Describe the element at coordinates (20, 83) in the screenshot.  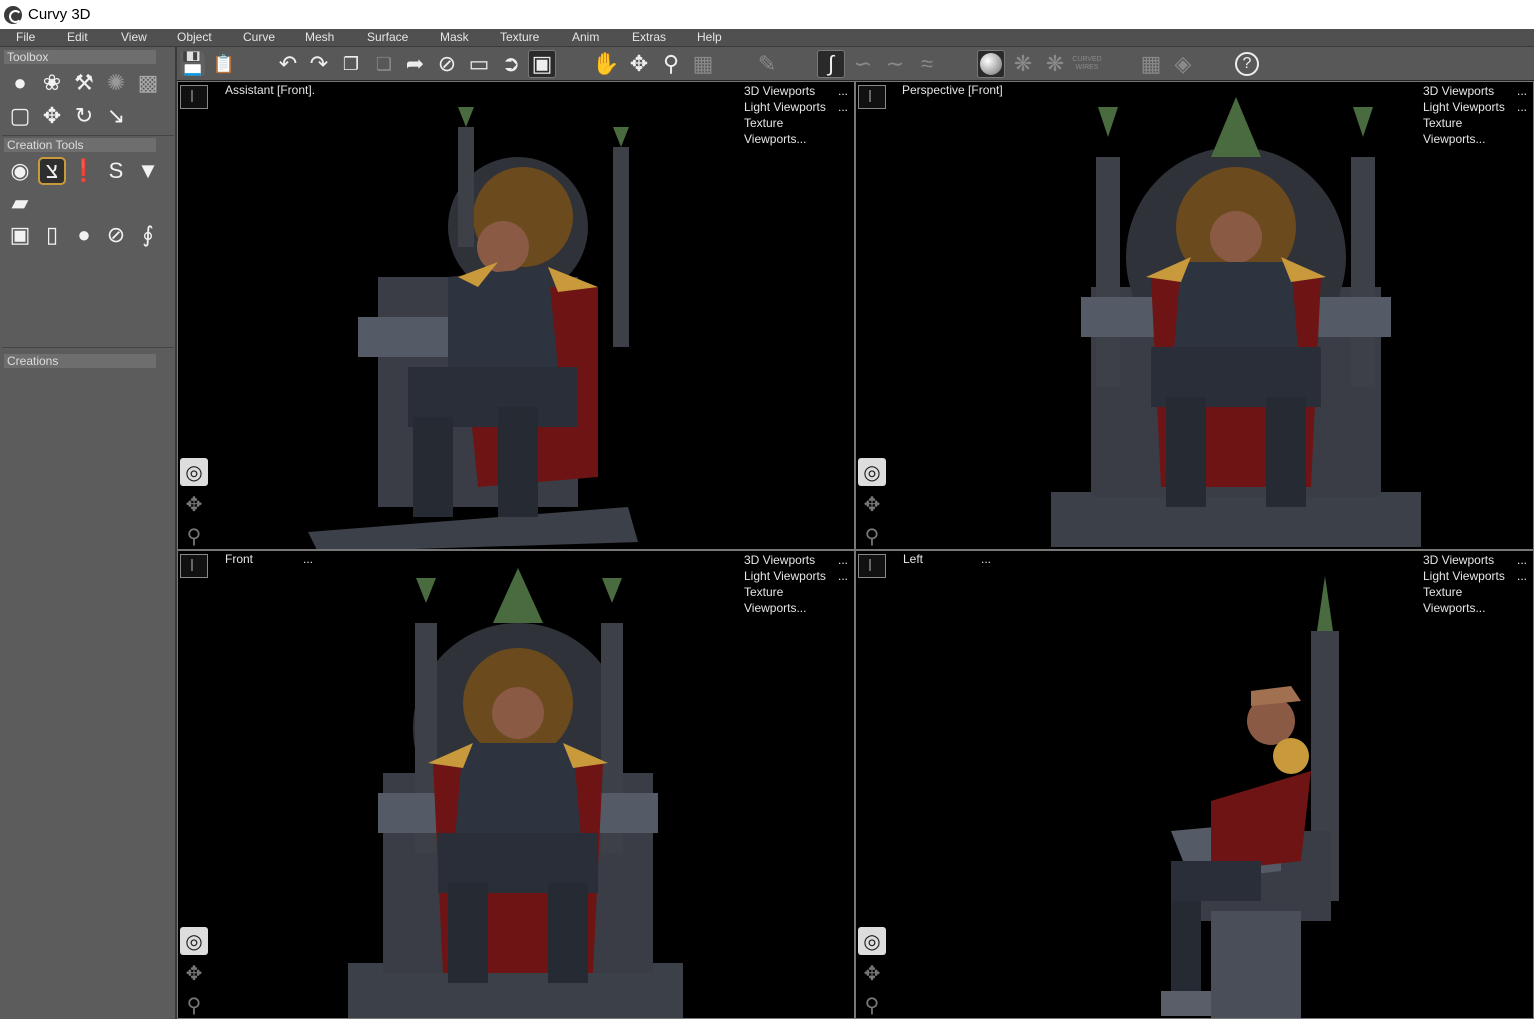
I see `blob-tool-icon: ●` at that location.